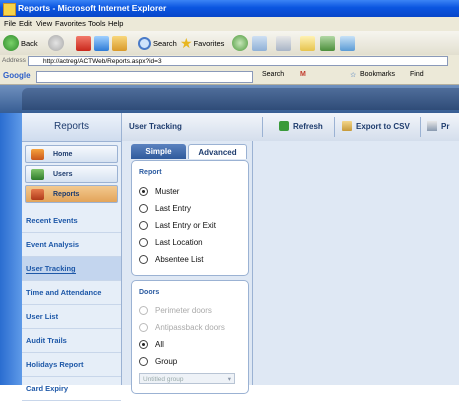  I want to click on home-browser-button, so click(119, 43).